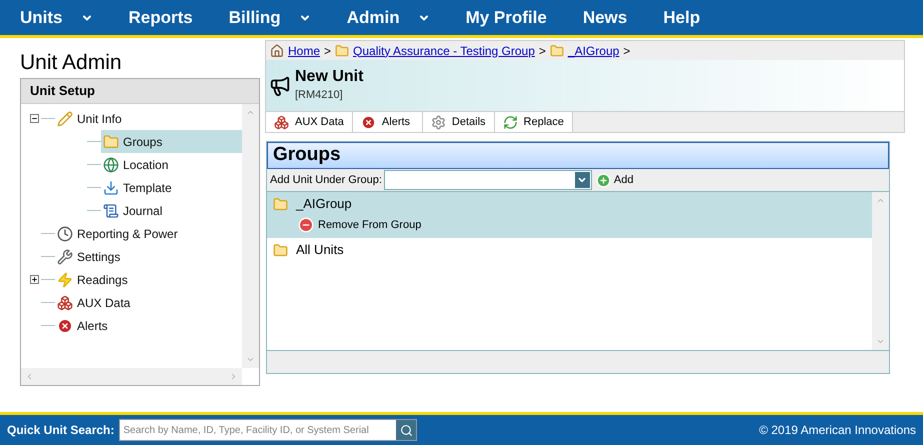  I want to click on unit-name: New Unit, so click(329, 77).